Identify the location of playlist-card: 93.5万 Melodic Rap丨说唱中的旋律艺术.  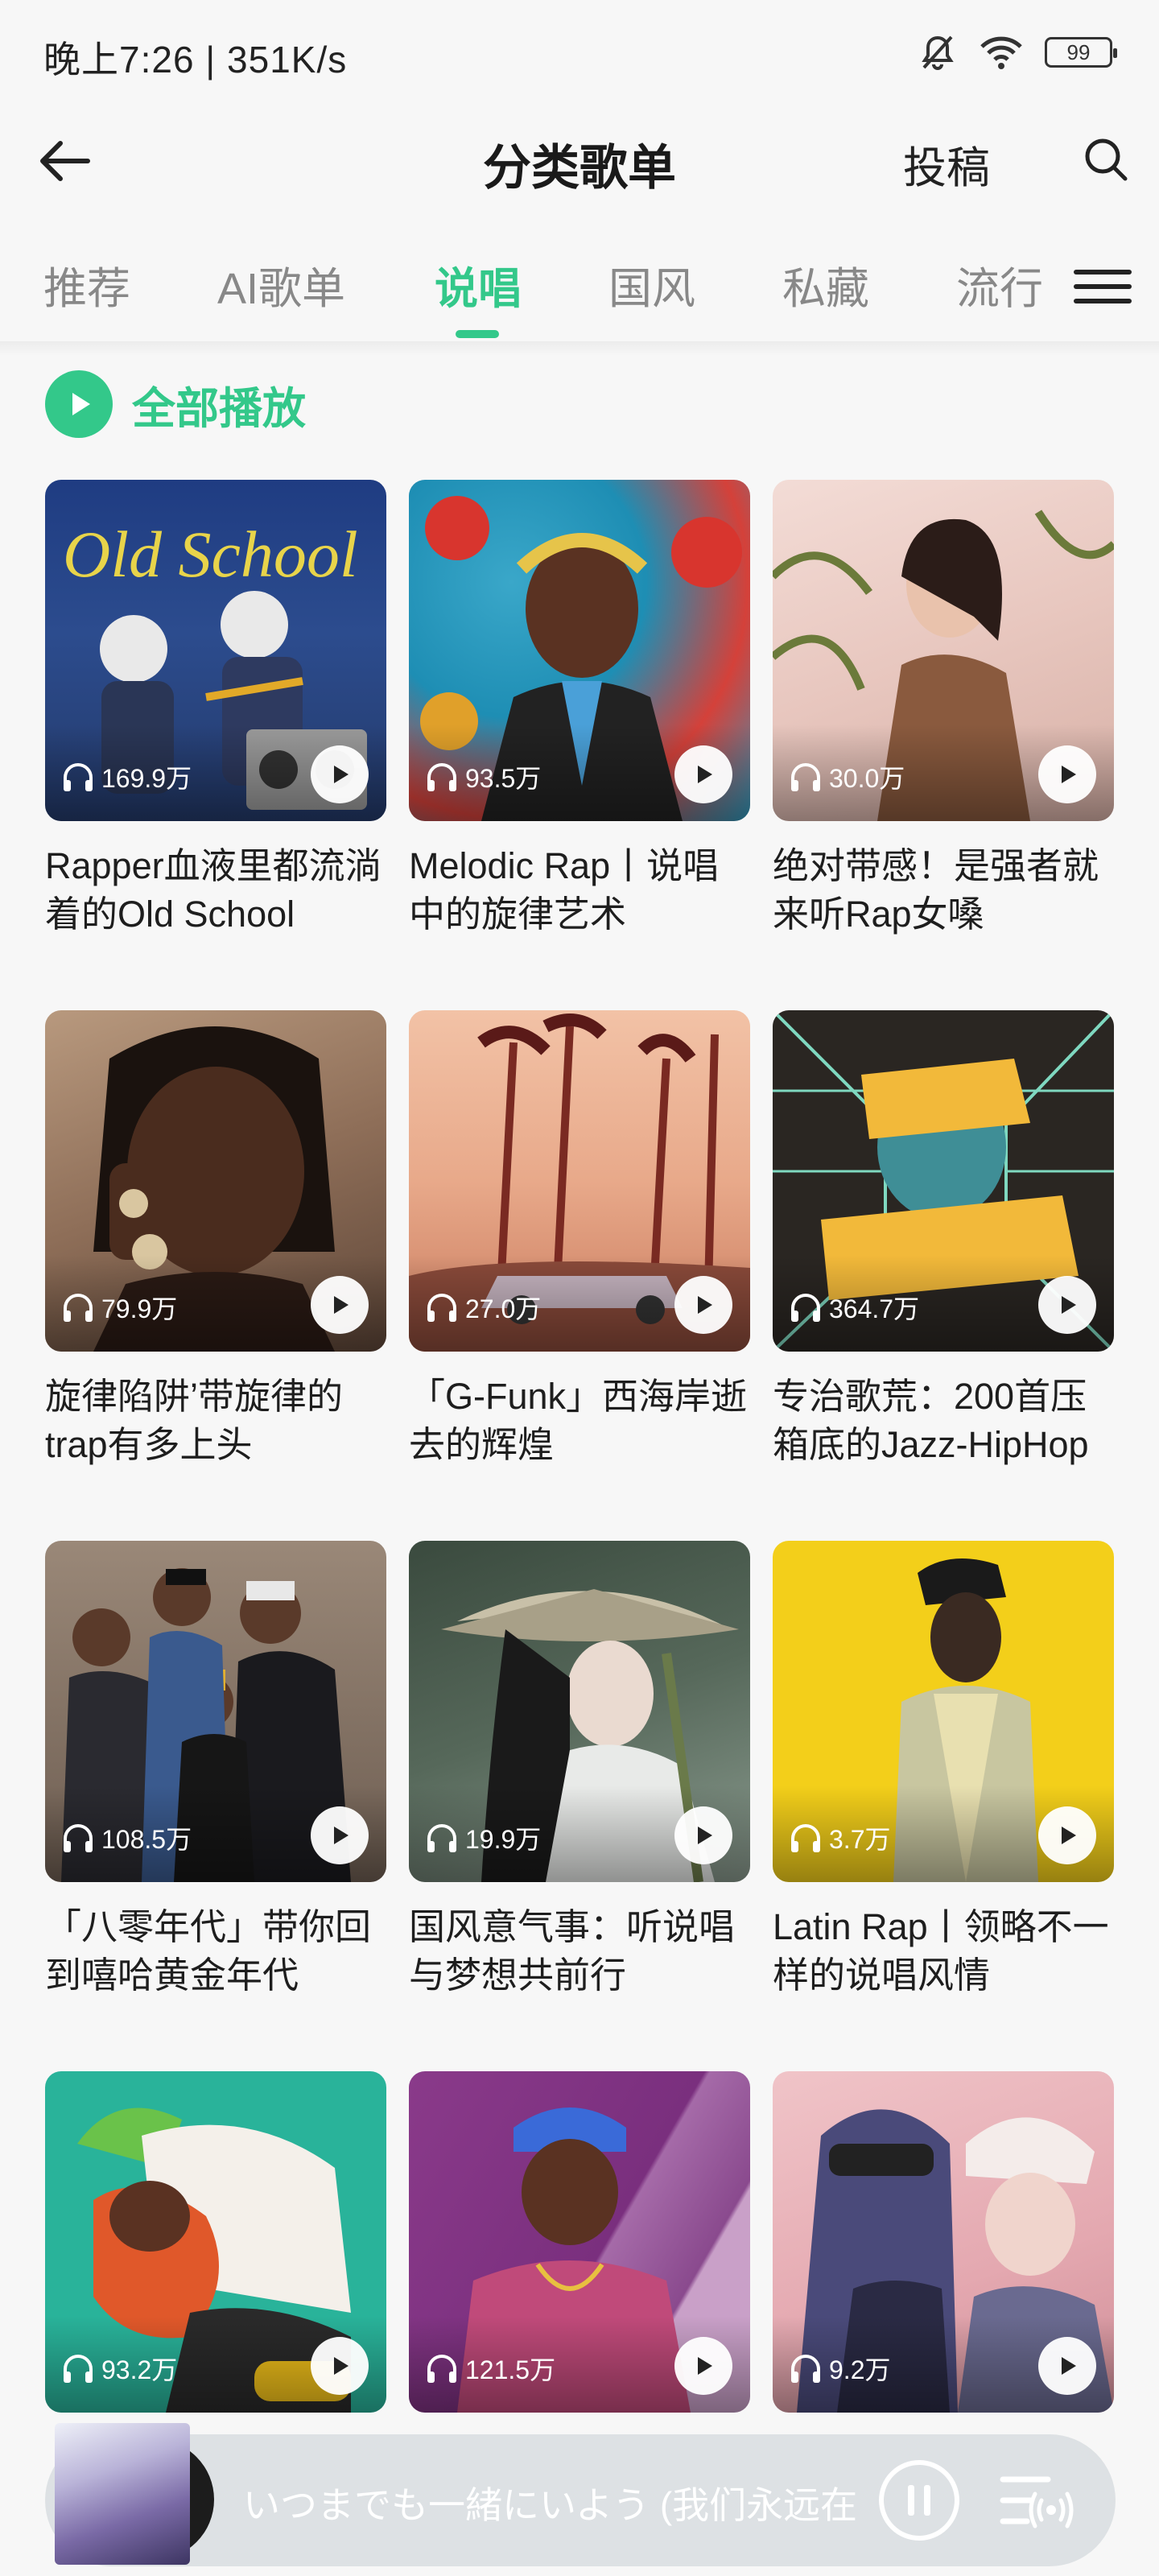
(579, 709).